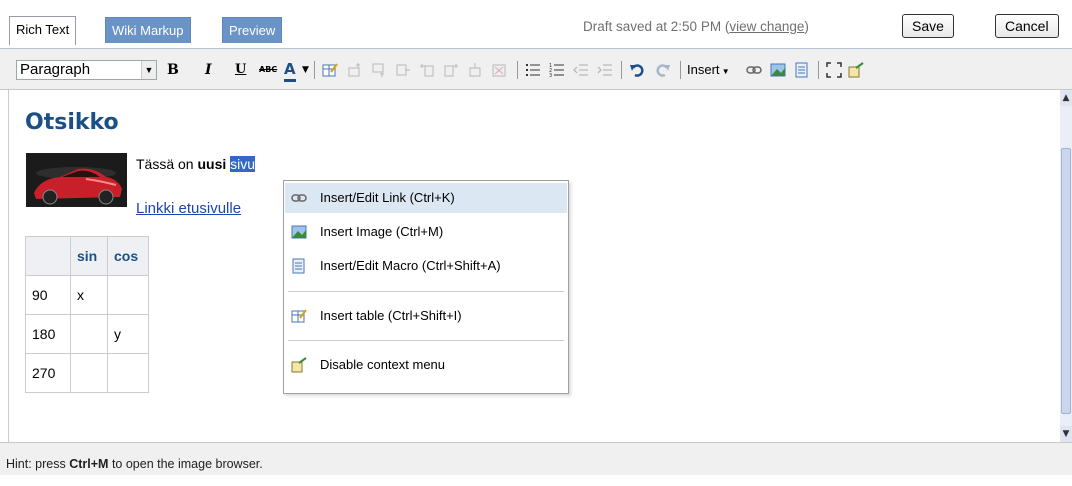 This screenshot has width=1072, height=486. I want to click on bullet-list-icon, so click(533, 70).